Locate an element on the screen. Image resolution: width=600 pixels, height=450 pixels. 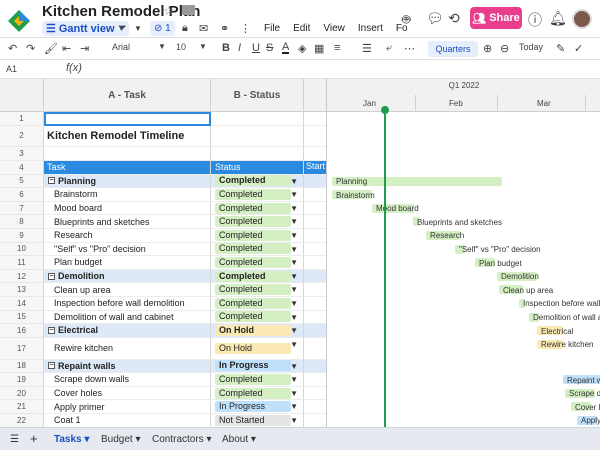
task-cell: Cover holes is located at coordinates (127, 393).